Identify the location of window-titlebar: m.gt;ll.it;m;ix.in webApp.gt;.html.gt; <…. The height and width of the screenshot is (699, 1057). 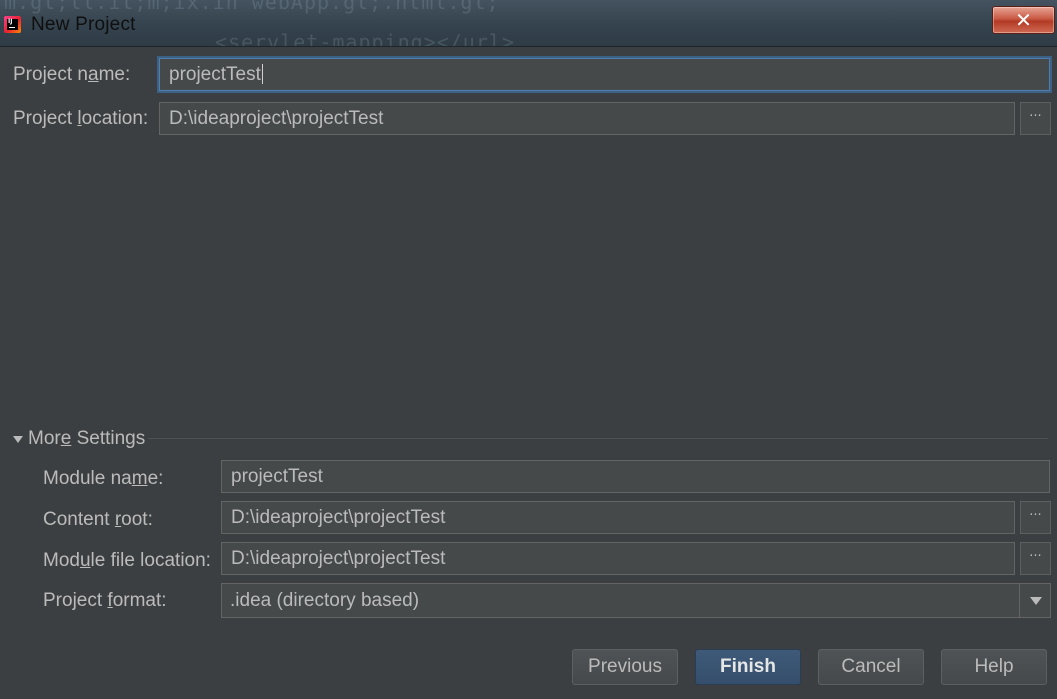
(528, 23).